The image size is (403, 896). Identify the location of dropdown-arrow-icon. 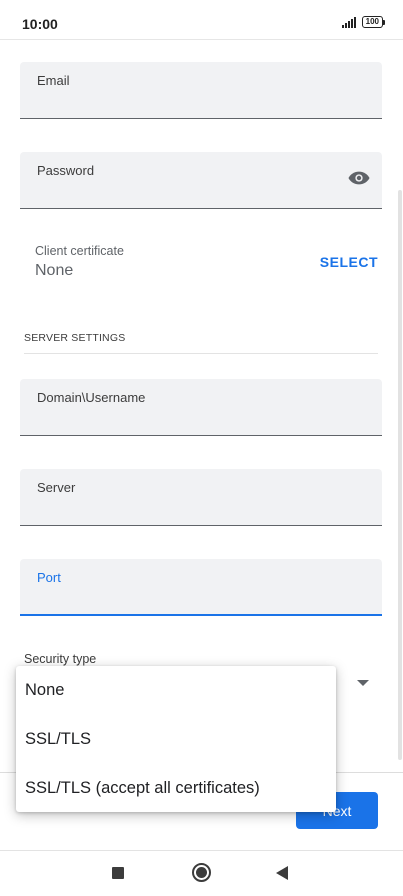
(363, 683).